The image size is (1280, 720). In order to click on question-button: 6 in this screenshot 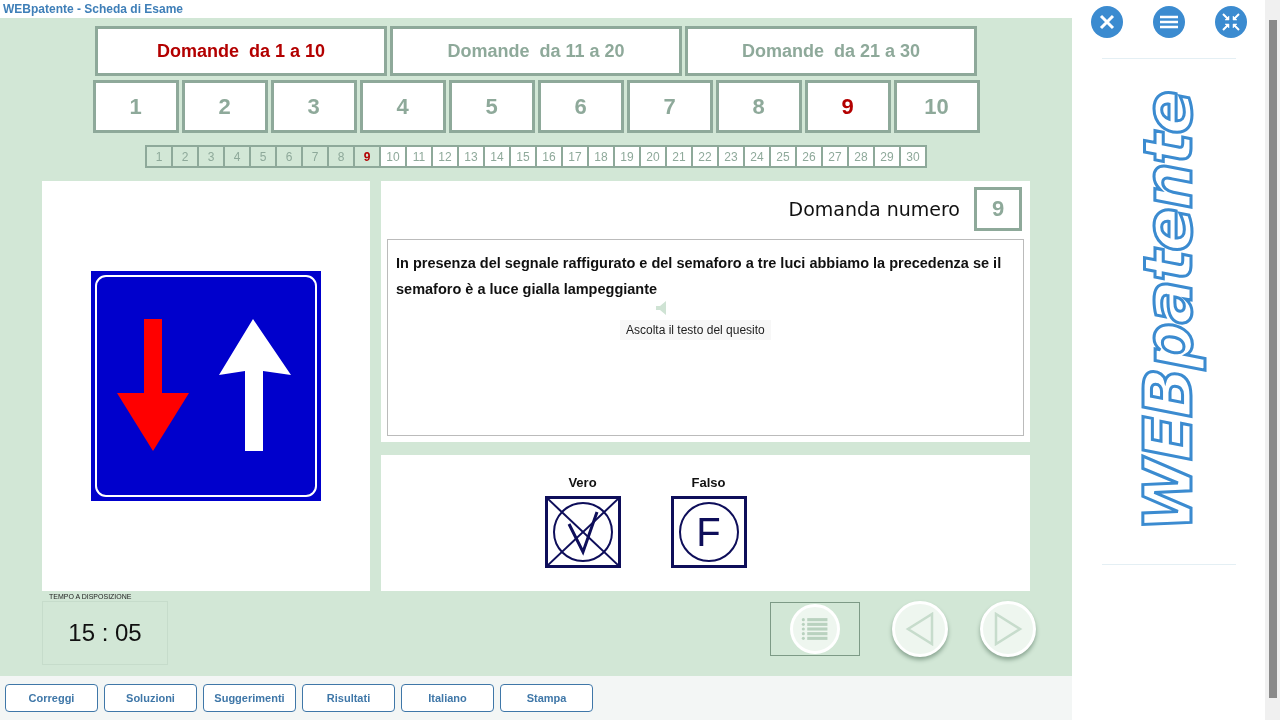, I will do `click(580, 106)`.